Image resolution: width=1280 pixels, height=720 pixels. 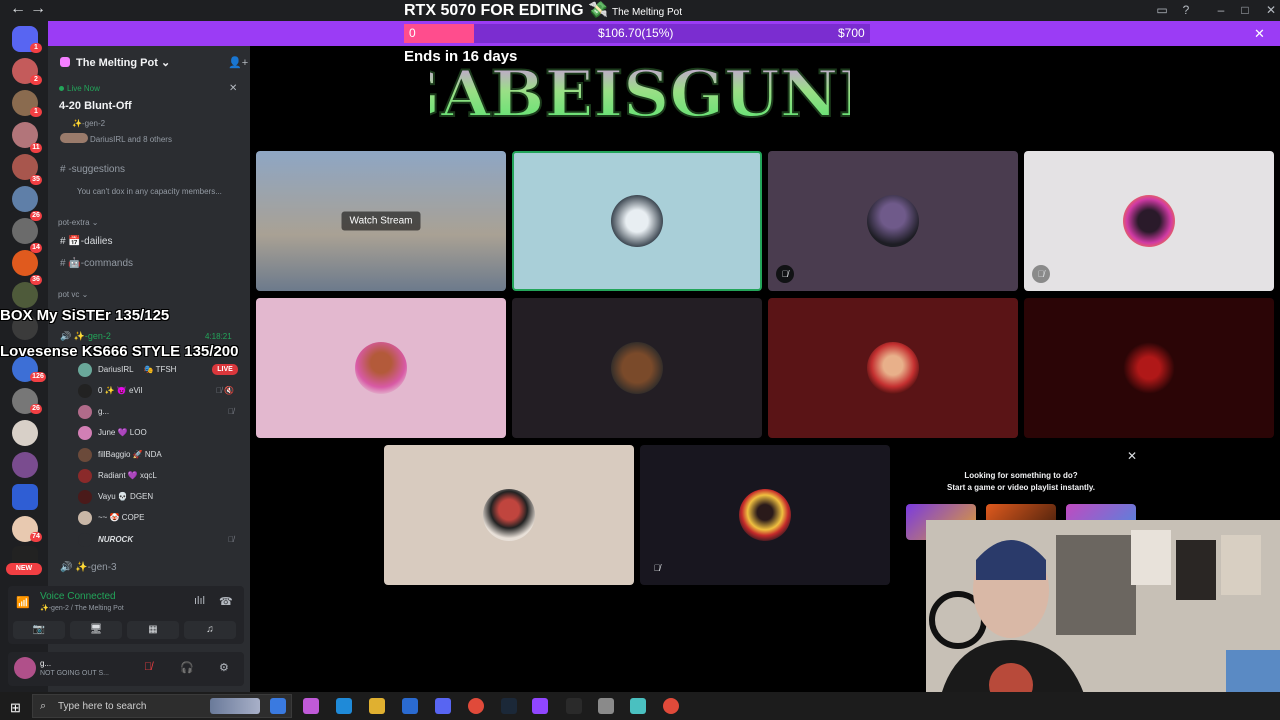 I want to click on live-event-attendees: DariusIRL and 8 others, so click(x=131, y=139).